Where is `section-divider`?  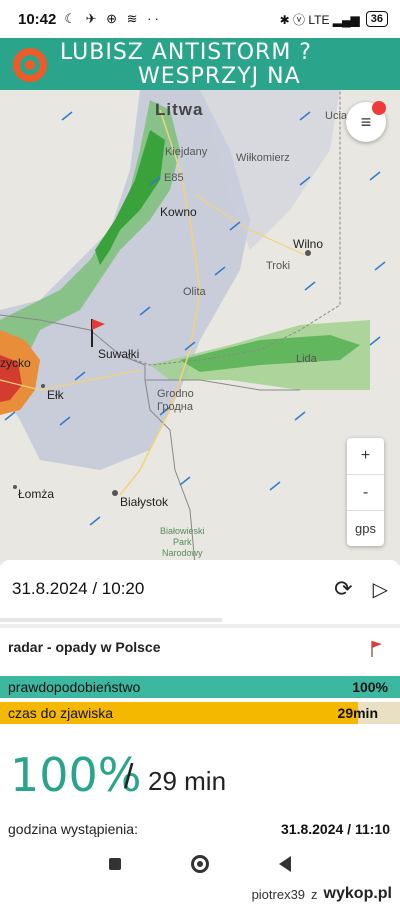 section-divider is located at coordinates (200, 626).